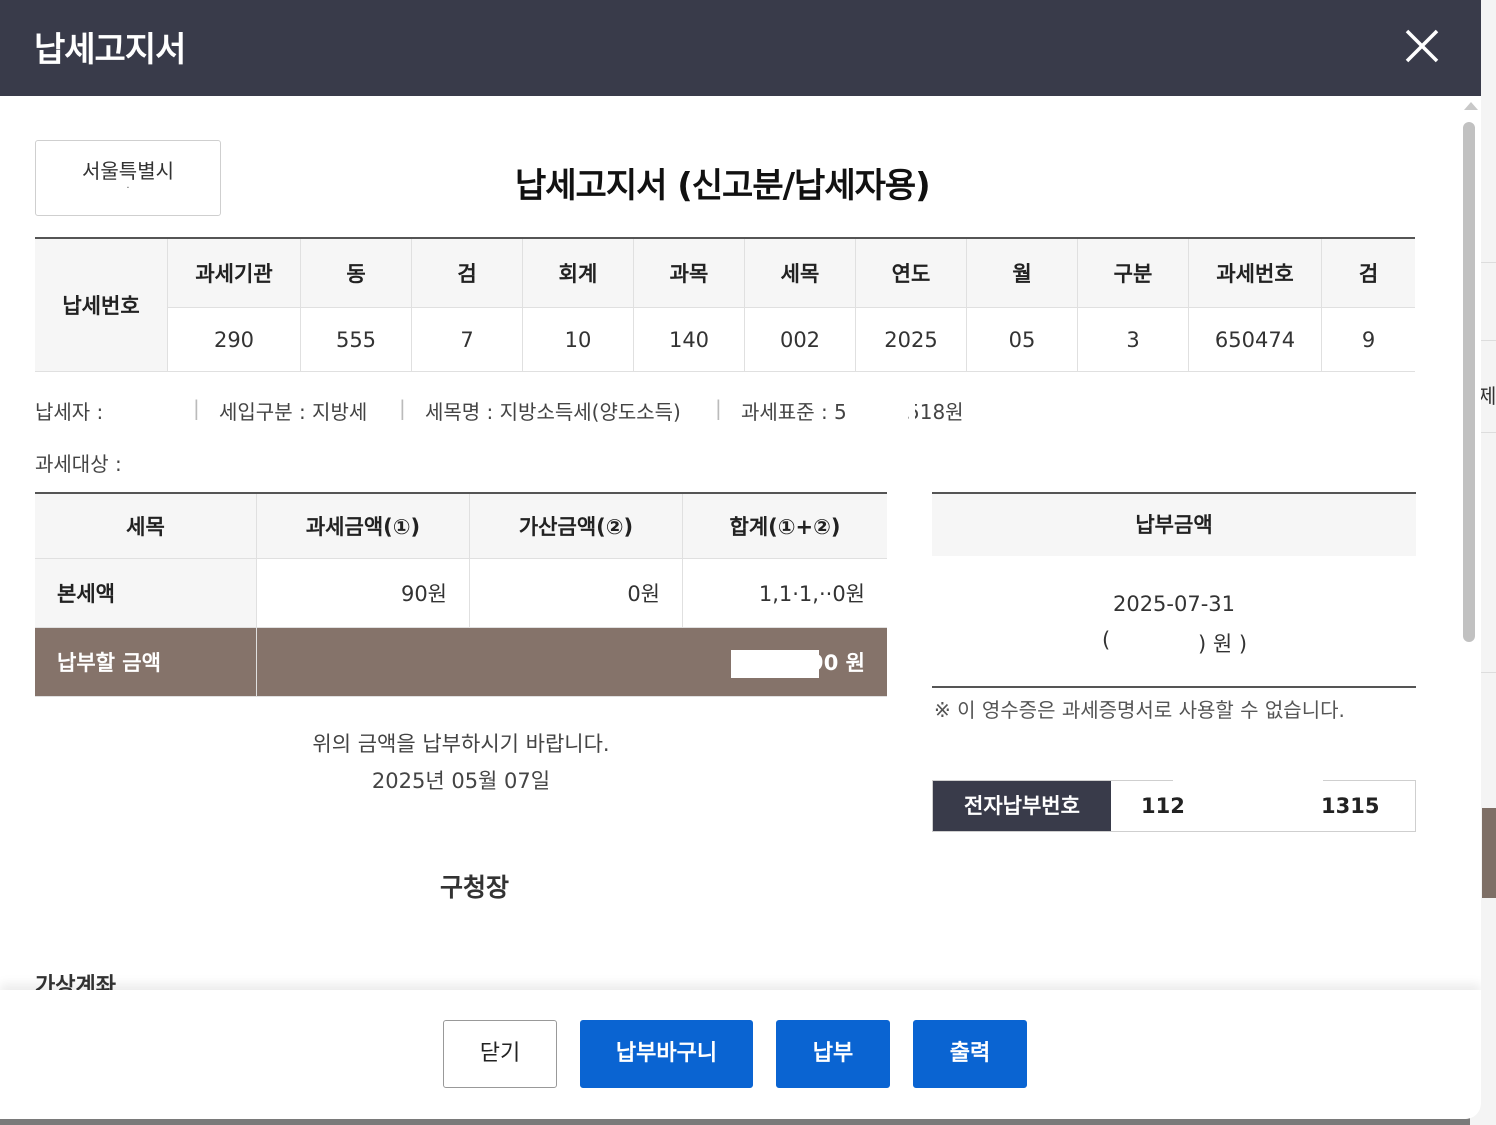 Image resolution: width=1496 pixels, height=1125 pixels. What do you see at coordinates (578, 339) in the screenshot?
I see `table-cell: 10` at bounding box center [578, 339].